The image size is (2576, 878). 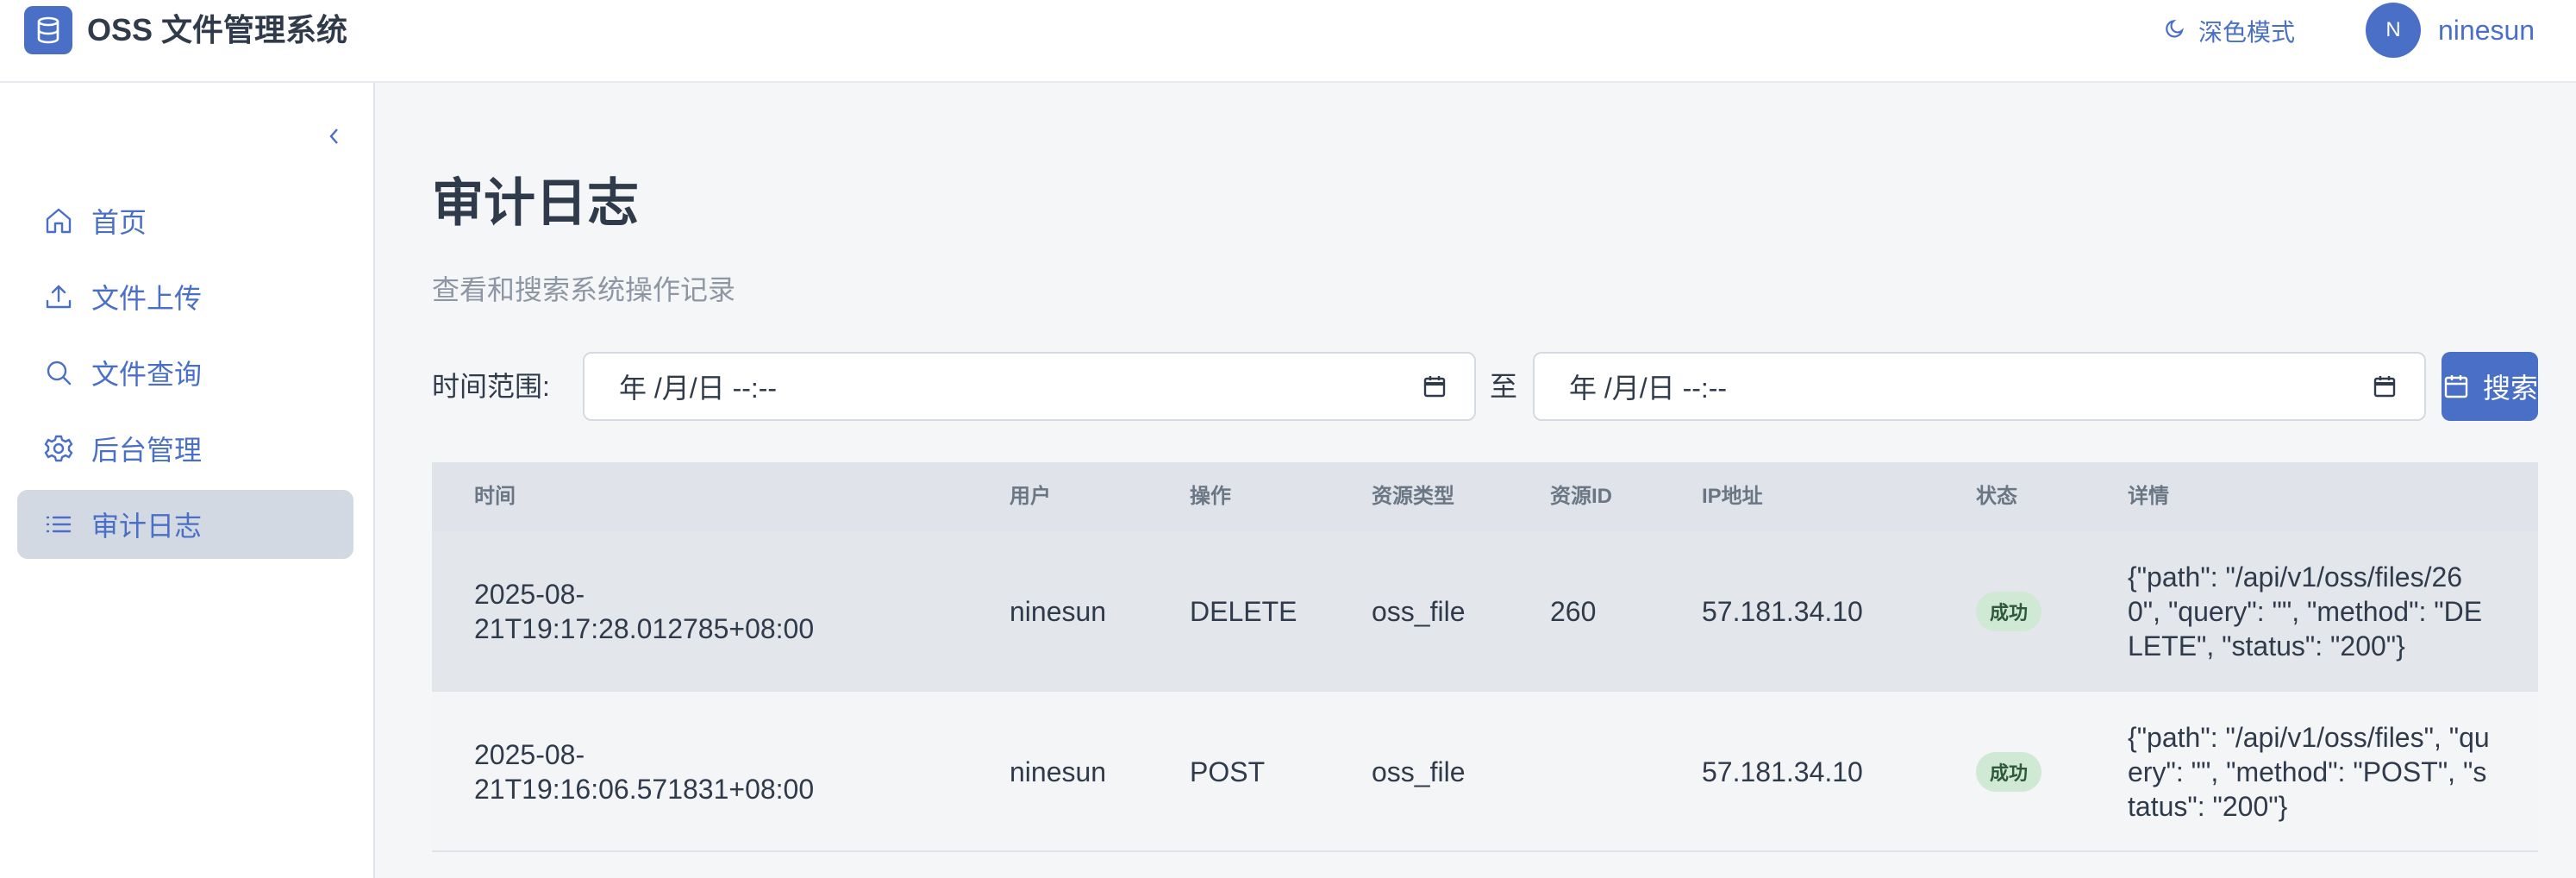 What do you see at coordinates (59, 448) in the screenshot?
I see `gear-icon` at bounding box center [59, 448].